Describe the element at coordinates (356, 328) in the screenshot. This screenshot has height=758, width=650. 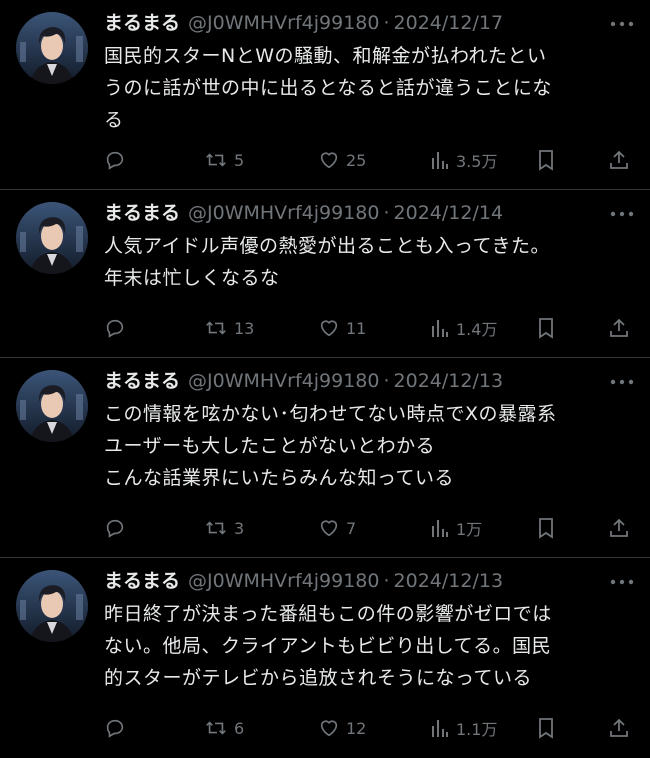
I see `like-count: 11` at that location.